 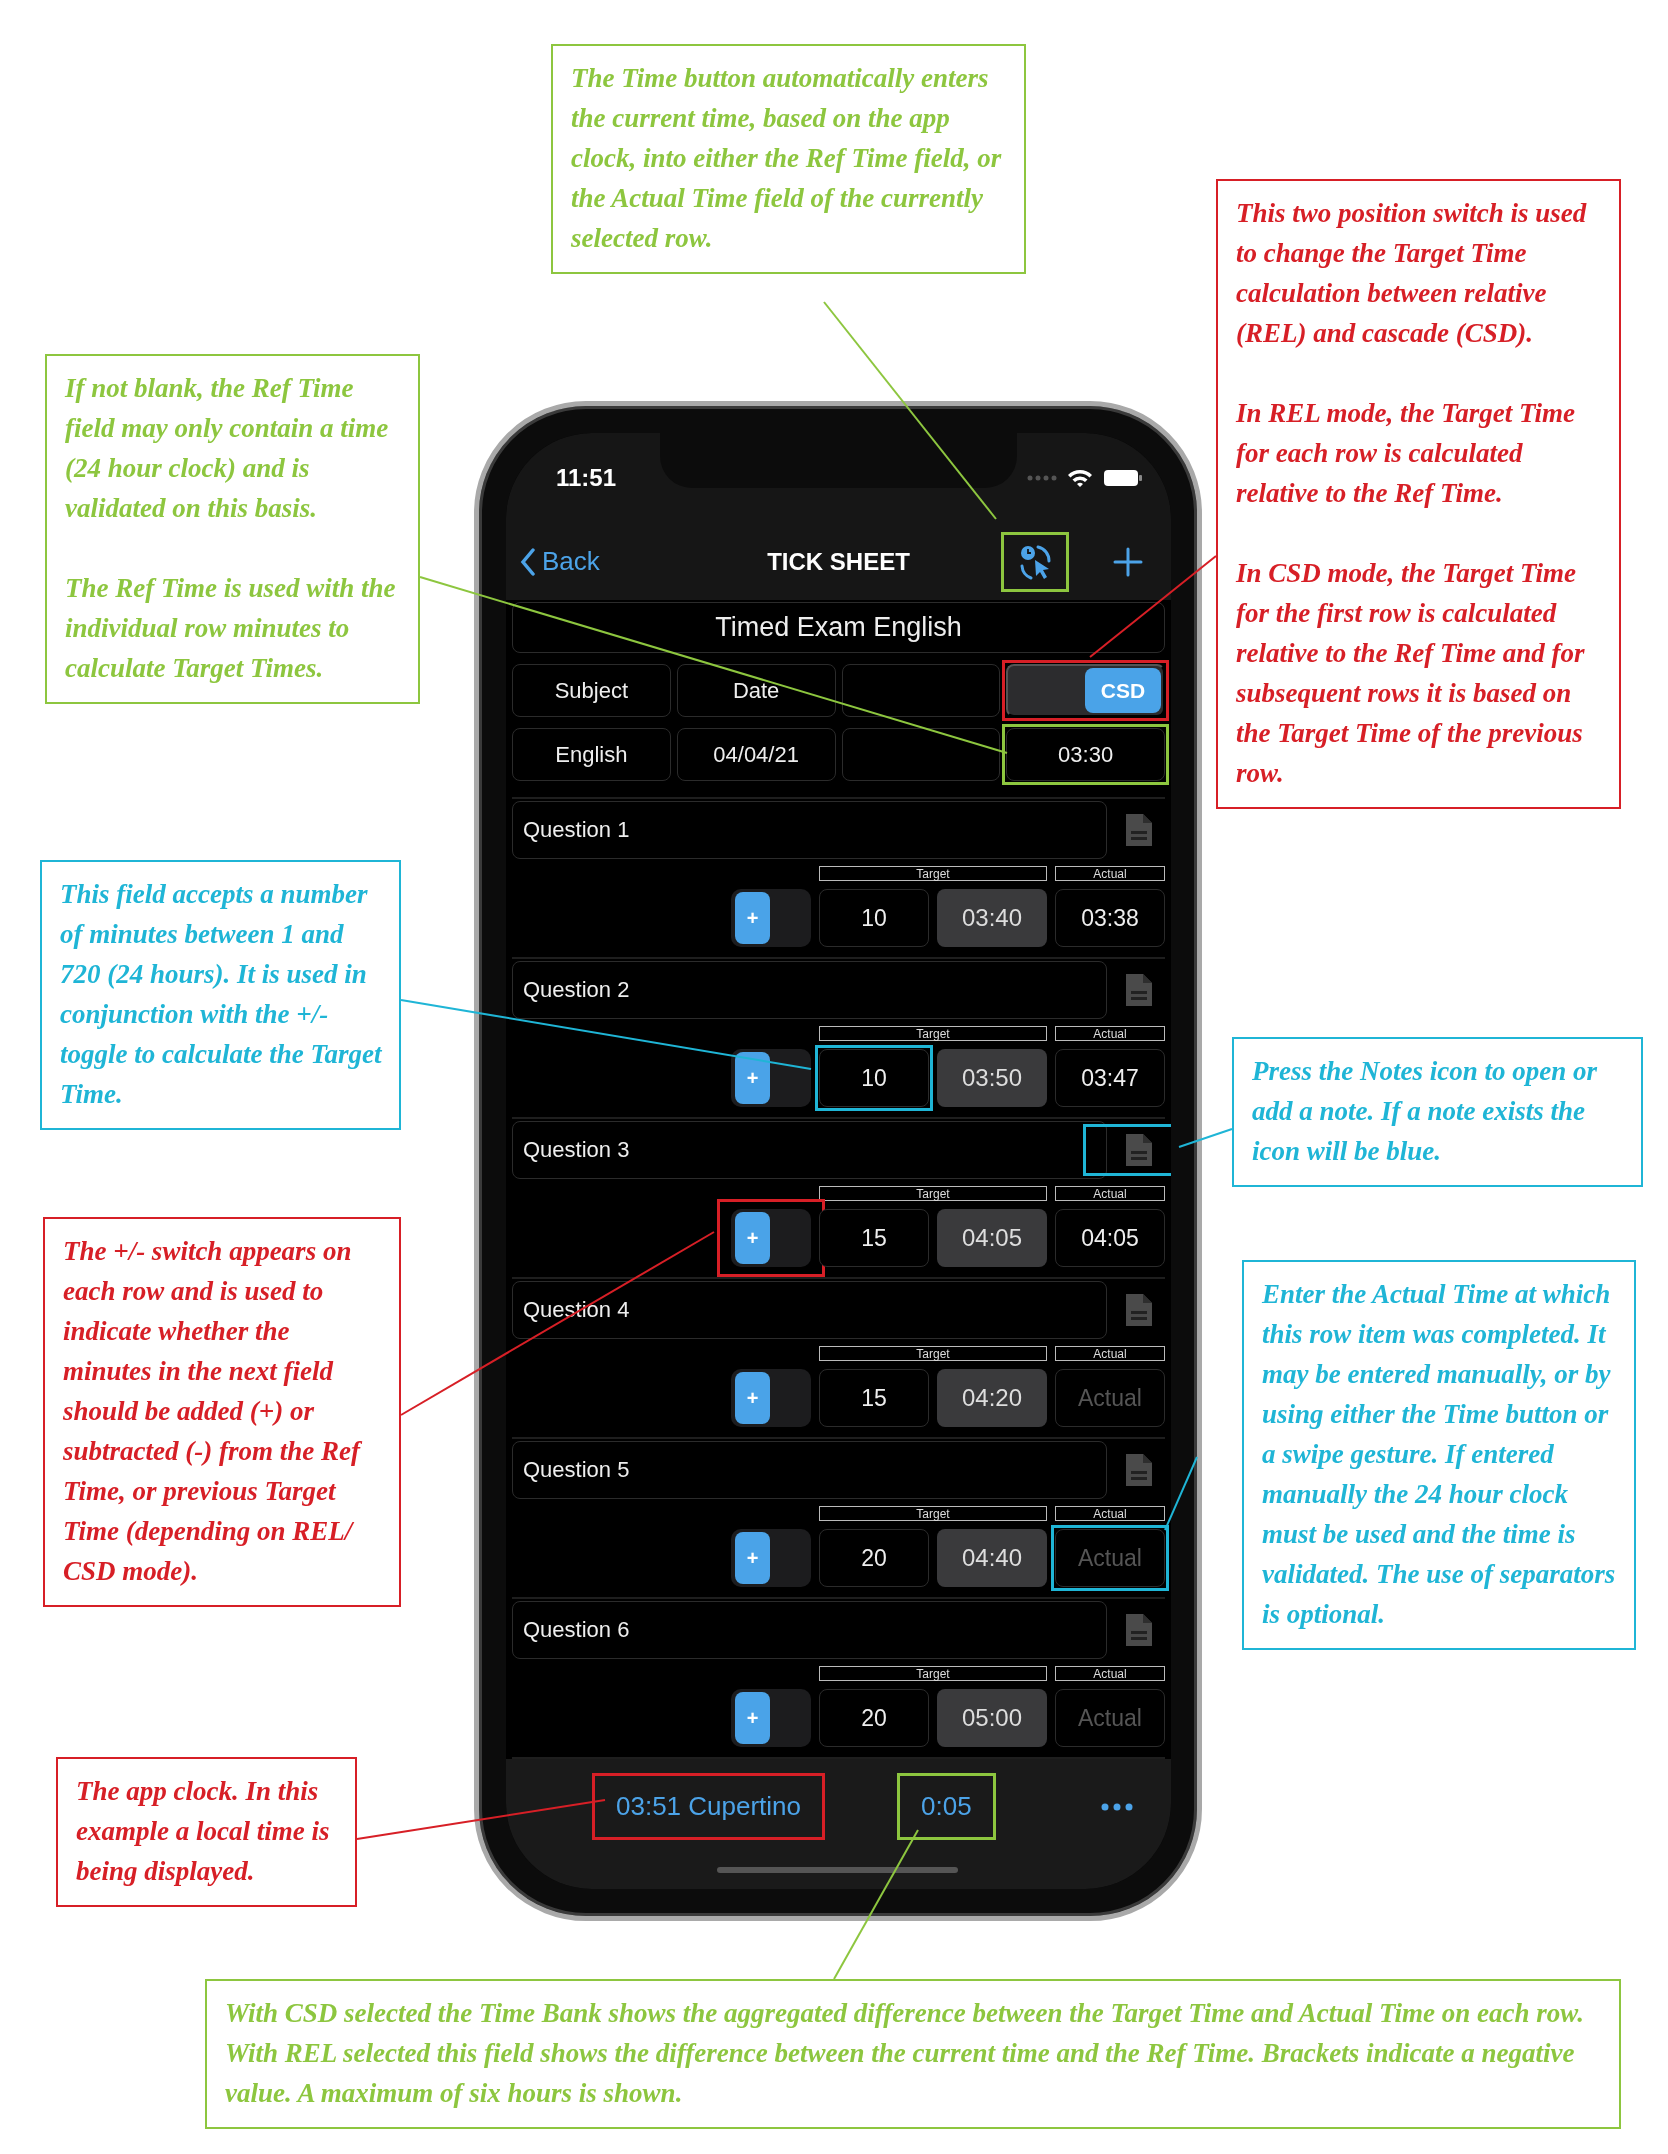 What do you see at coordinates (644, 561) in the screenshot?
I see `back-button: Back` at bounding box center [644, 561].